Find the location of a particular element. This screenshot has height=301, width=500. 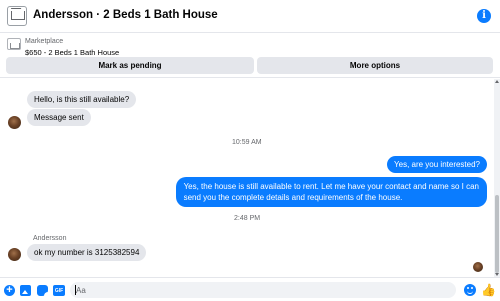

more-options-button: More options is located at coordinates (375, 65).